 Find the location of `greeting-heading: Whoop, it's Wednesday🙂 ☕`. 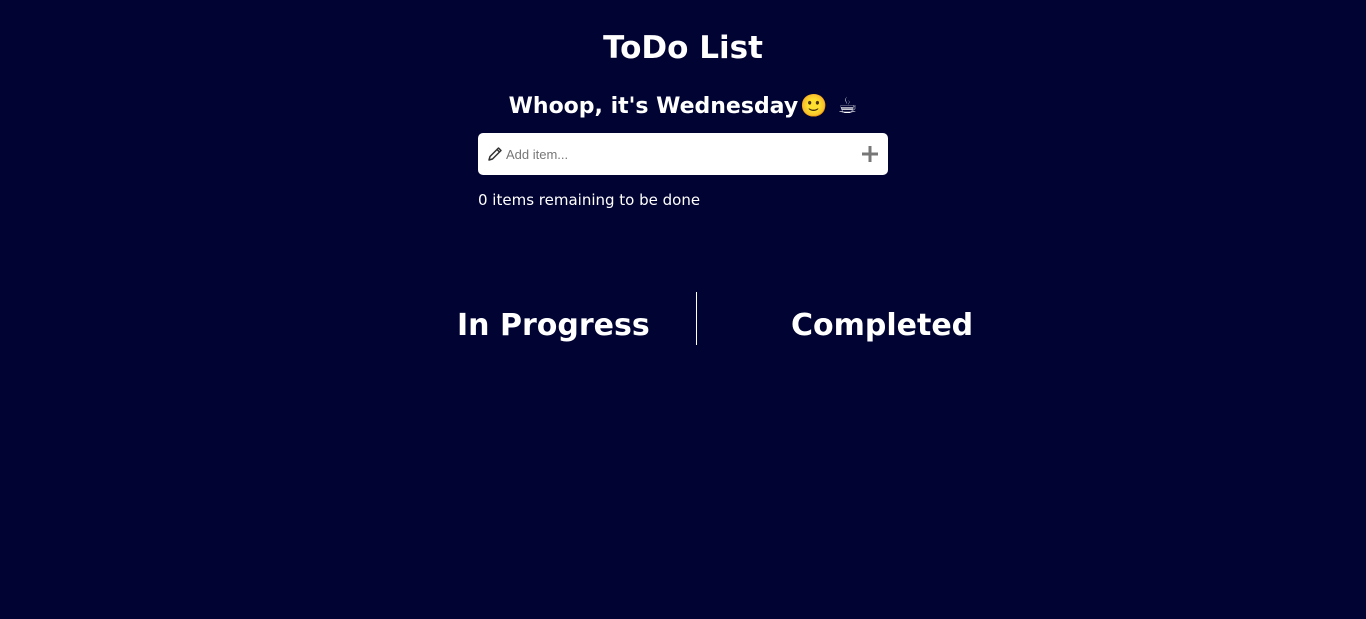

greeting-heading: Whoop, it's Wednesday🙂 ☕ is located at coordinates (683, 107).